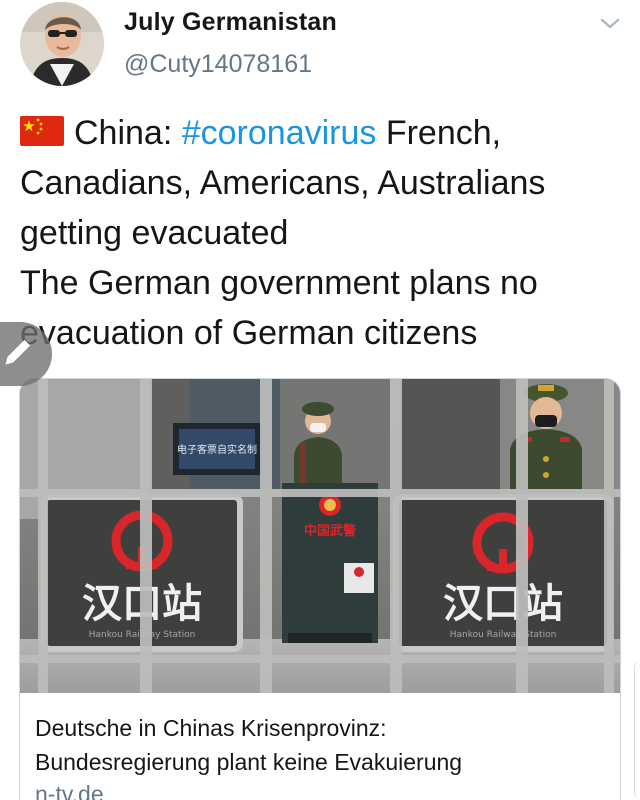  I want to click on hashtag-link: #coronavirus, so click(279, 133).